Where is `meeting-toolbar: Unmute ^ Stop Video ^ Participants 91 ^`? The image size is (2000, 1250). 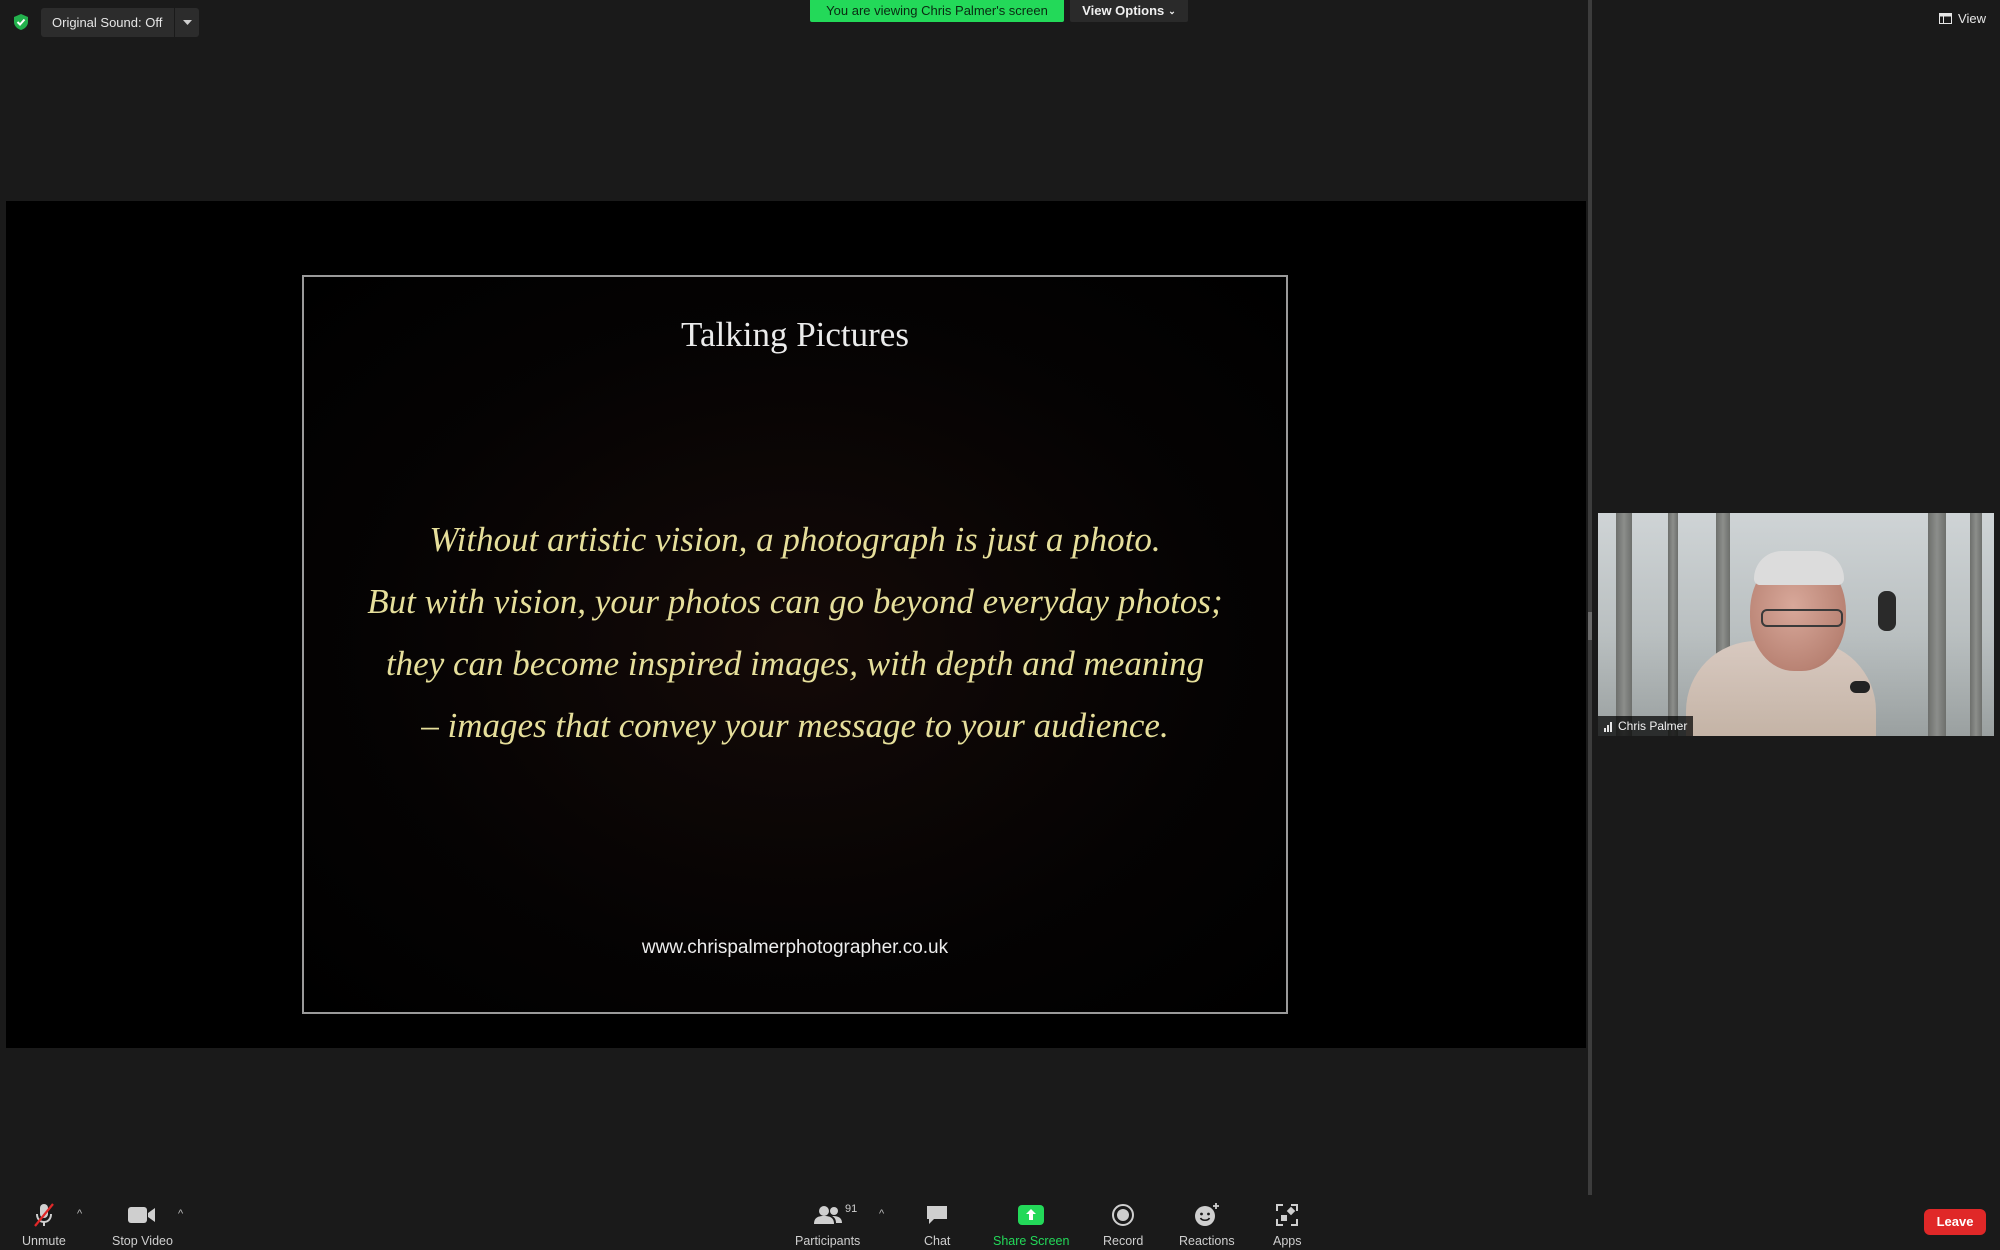 meeting-toolbar: Unmute ^ Stop Video ^ Participants 91 ^ is located at coordinates (1000, 1222).